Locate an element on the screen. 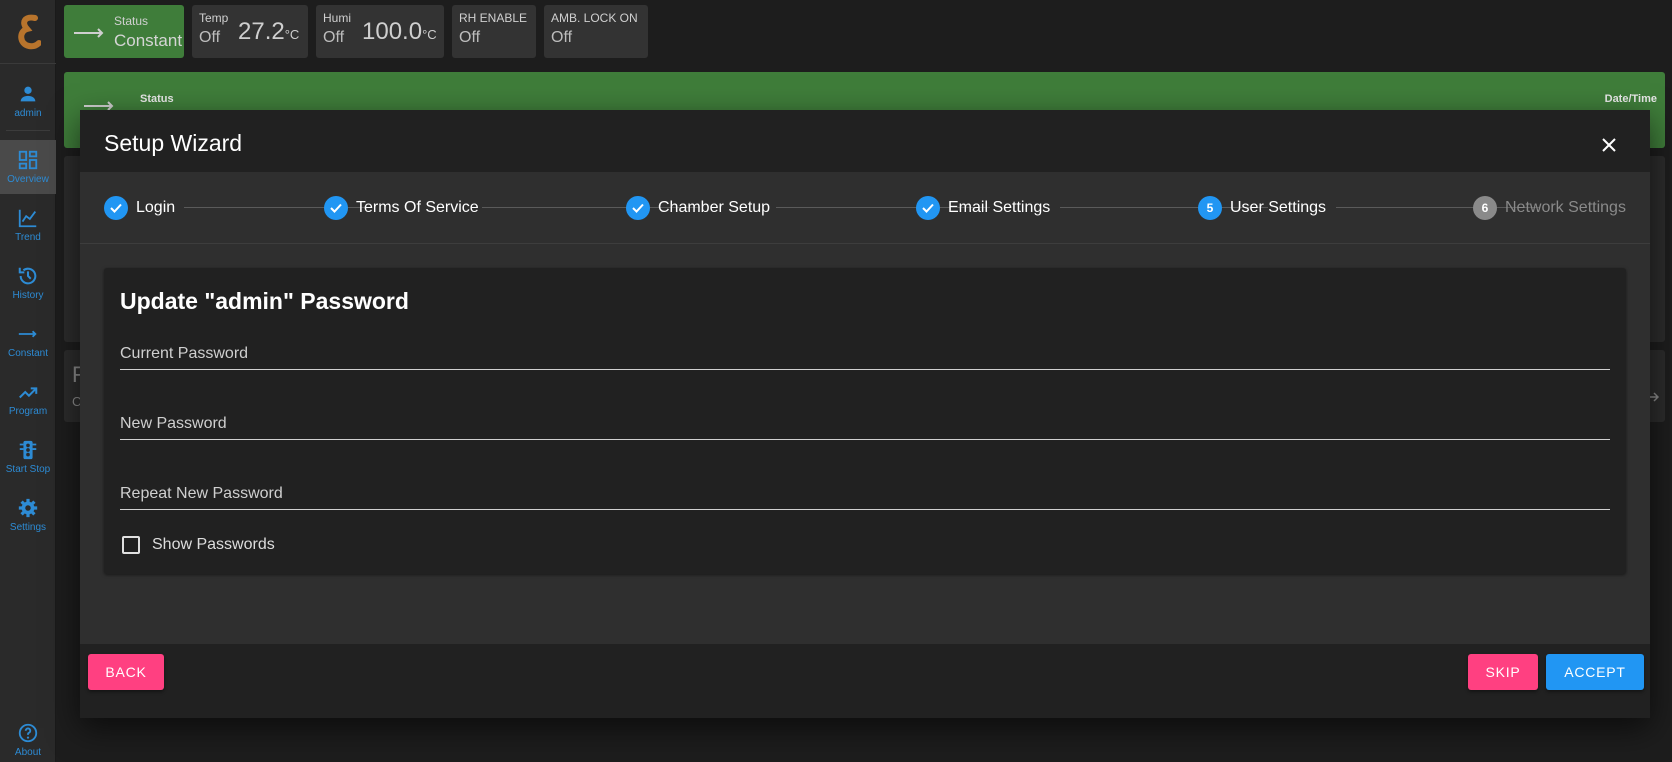  step-label: Email Settings is located at coordinates (999, 207).